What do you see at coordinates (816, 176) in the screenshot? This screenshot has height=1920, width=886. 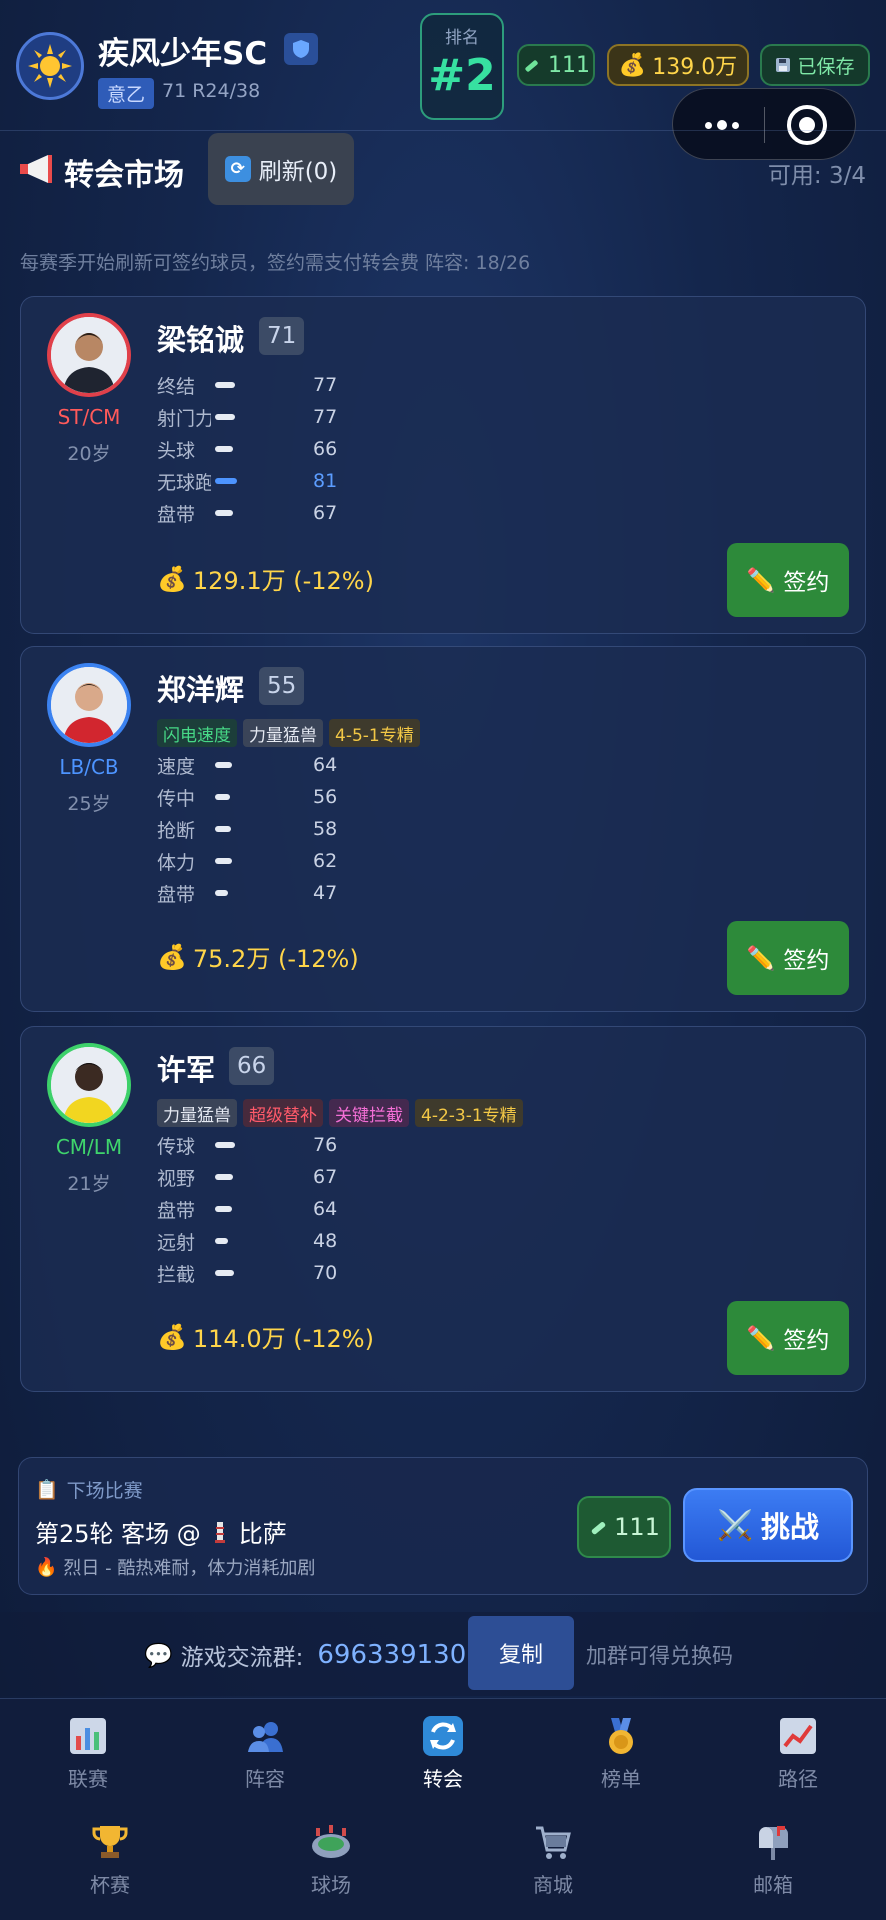 I see `available-slots: 可用: 3/4` at bounding box center [816, 176].